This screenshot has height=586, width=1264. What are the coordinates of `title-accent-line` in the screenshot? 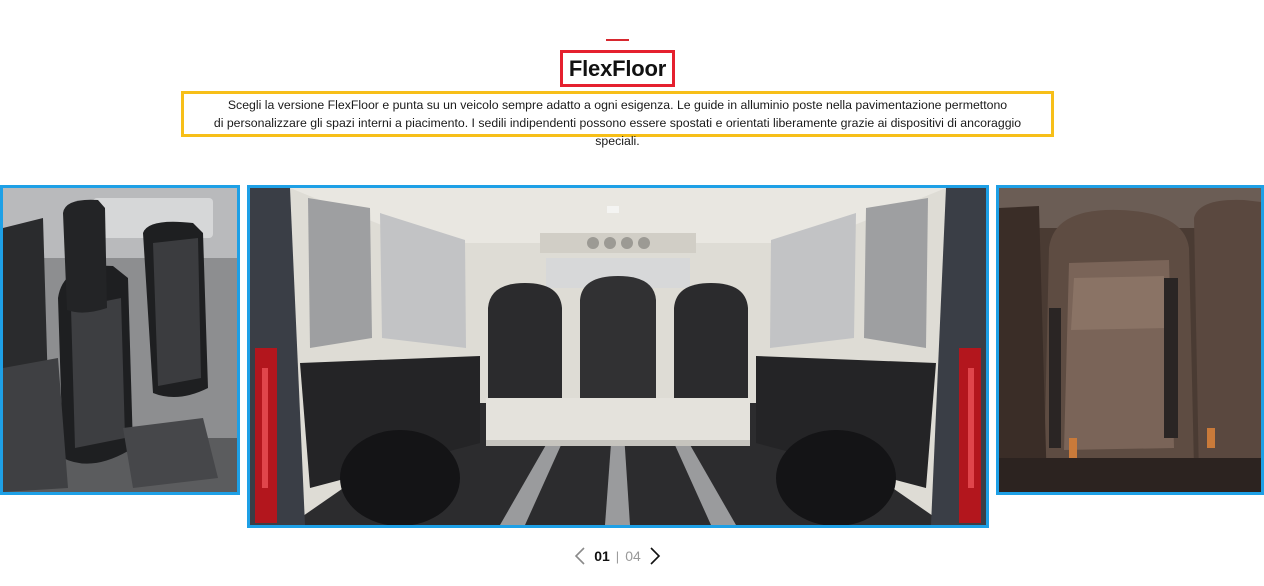 It's located at (617, 40).